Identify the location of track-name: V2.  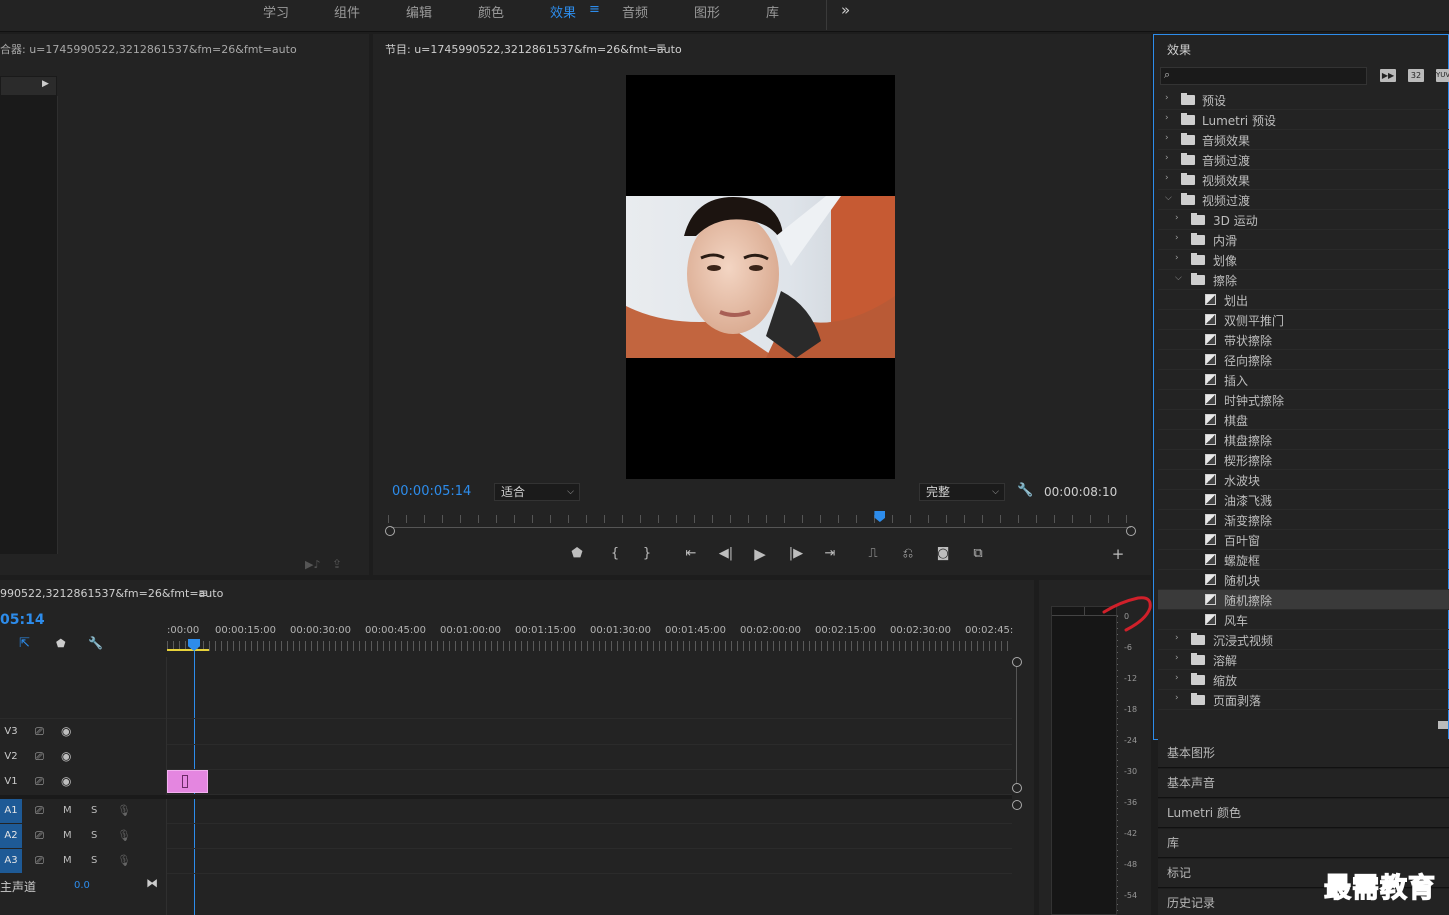
(11, 757).